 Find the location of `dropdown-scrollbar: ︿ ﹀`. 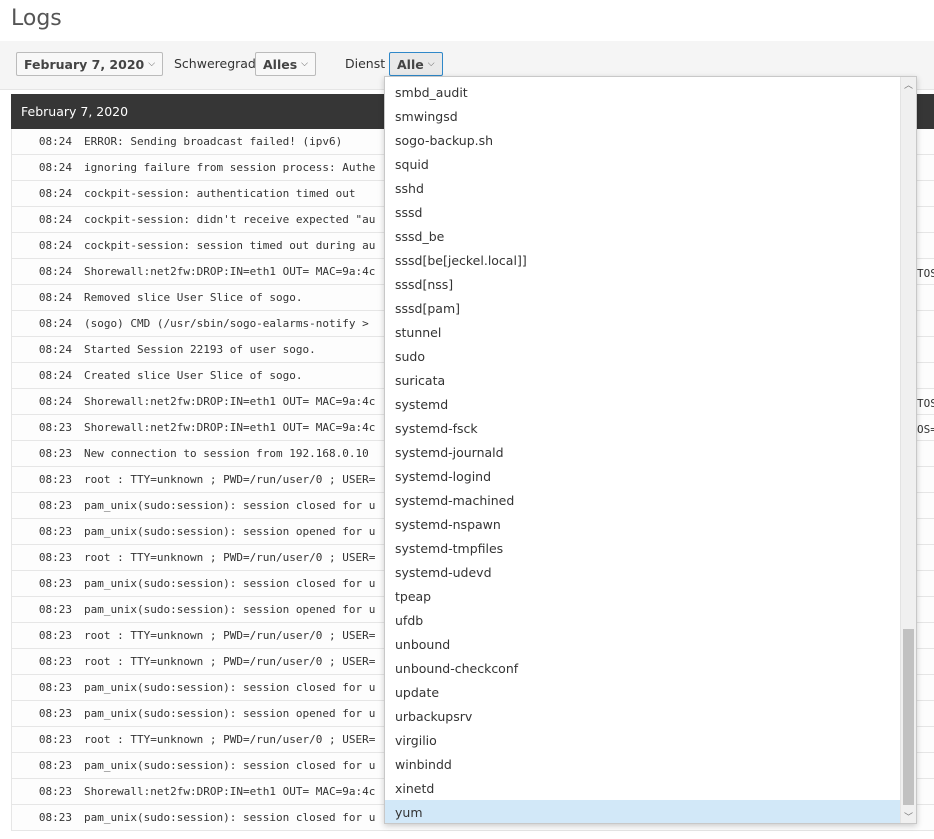

dropdown-scrollbar: ︿ ﹀ is located at coordinates (908, 450).